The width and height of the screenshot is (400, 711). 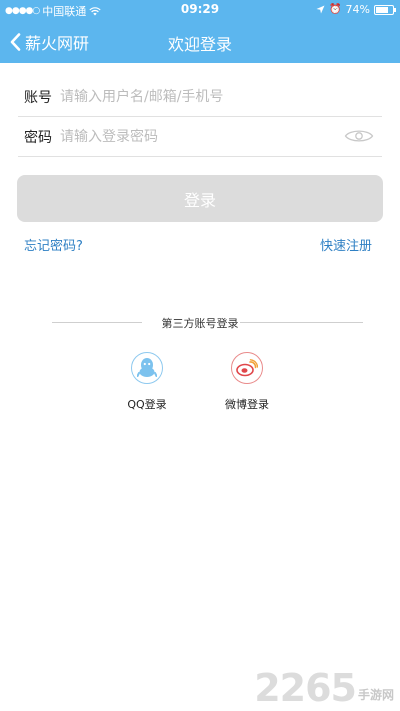 What do you see at coordinates (335, 9) in the screenshot?
I see `alarm-icon: ⏰` at bounding box center [335, 9].